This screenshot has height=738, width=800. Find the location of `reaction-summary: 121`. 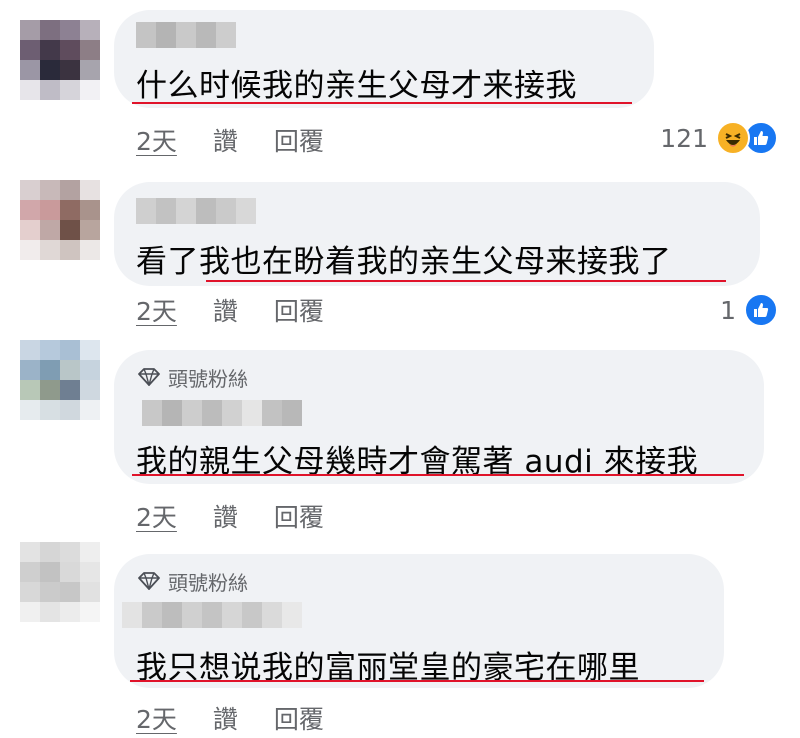

reaction-summary: 121 is located at coordinates (719, 138).